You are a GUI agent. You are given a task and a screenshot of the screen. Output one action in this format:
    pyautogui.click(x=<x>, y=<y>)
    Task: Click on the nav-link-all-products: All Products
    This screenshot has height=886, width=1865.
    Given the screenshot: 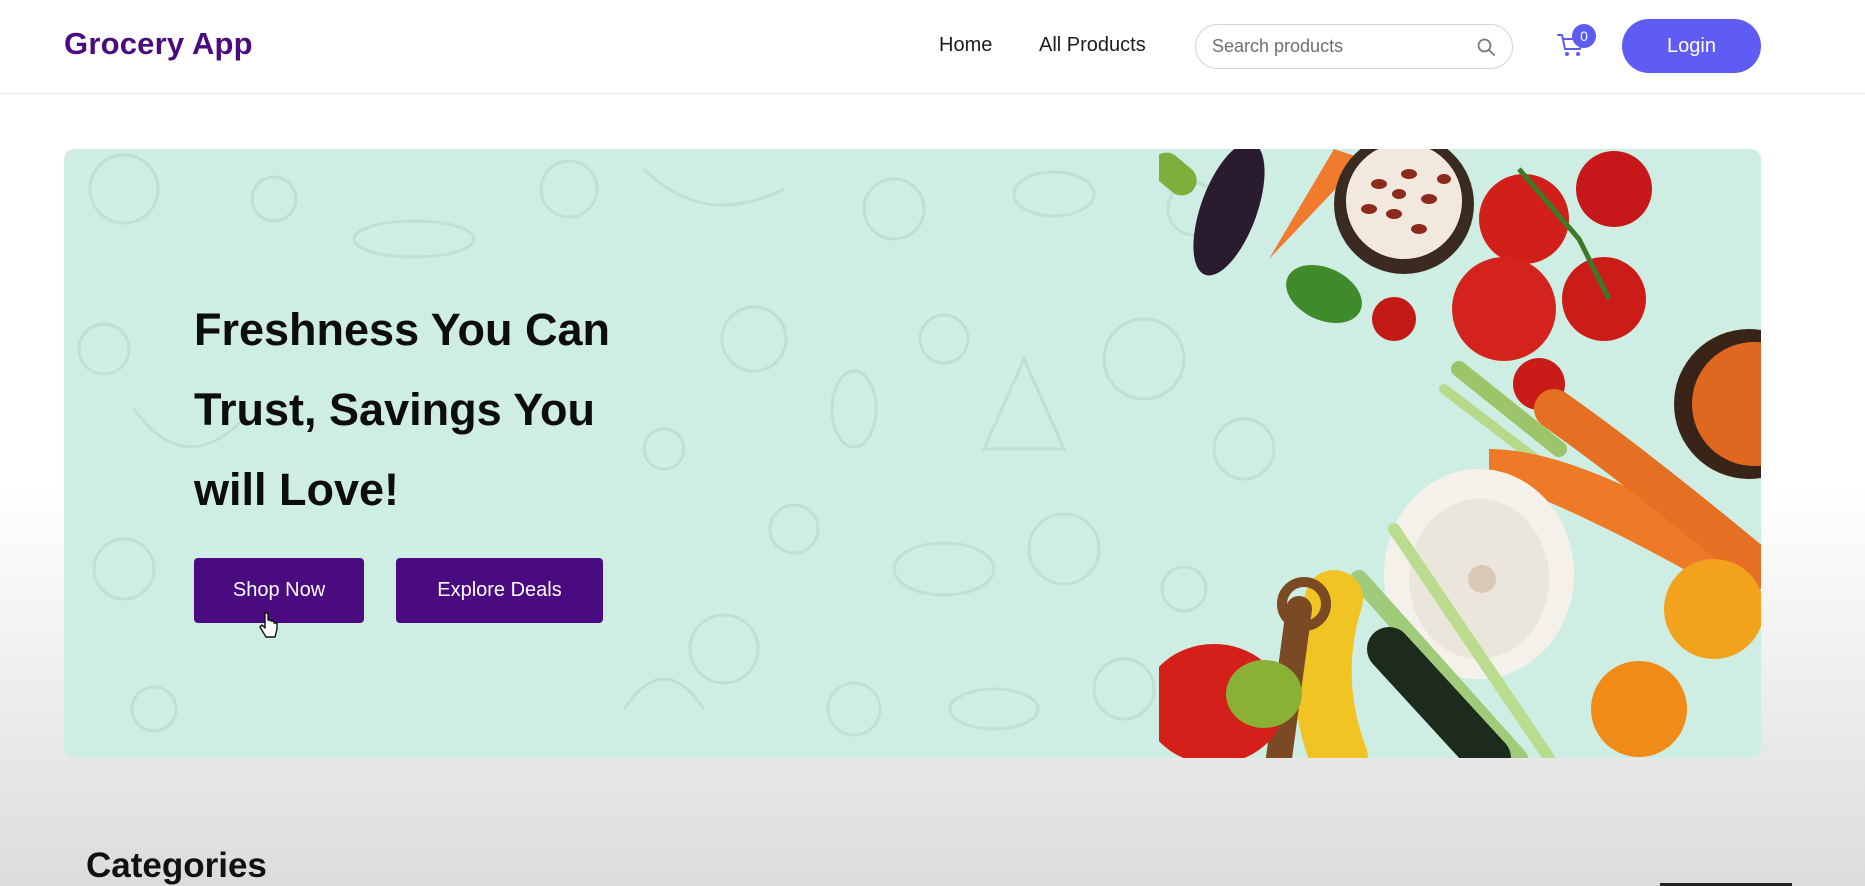 What is the action you would take?
    pyautogui.click(x=1092, y=45)
    